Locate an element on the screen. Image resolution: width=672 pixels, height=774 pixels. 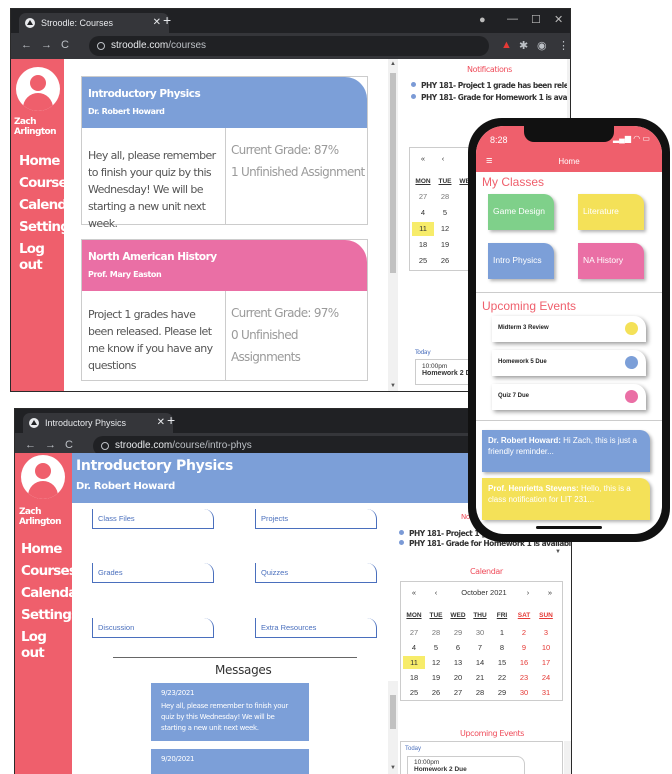
upcoming-event-box: 10:00pm Homework 2 Due is located at coordinates (466, 765).